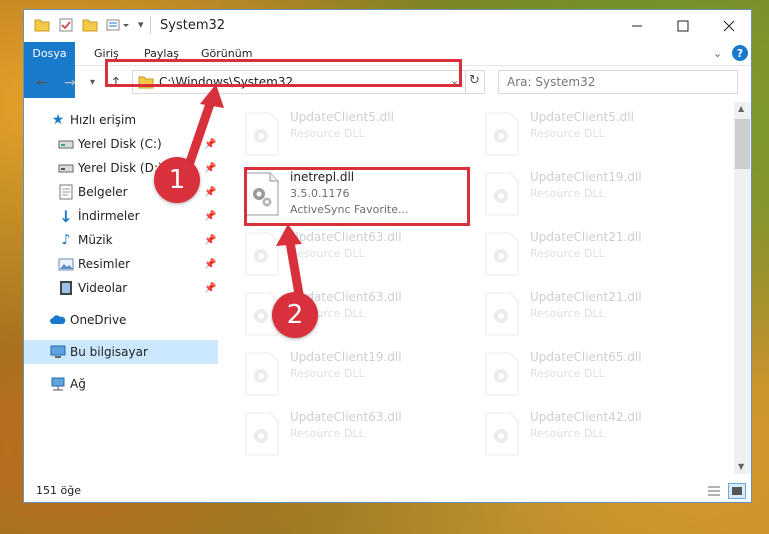  I want to click on file-name: UpdateClient65.dll, so click(586, 357).